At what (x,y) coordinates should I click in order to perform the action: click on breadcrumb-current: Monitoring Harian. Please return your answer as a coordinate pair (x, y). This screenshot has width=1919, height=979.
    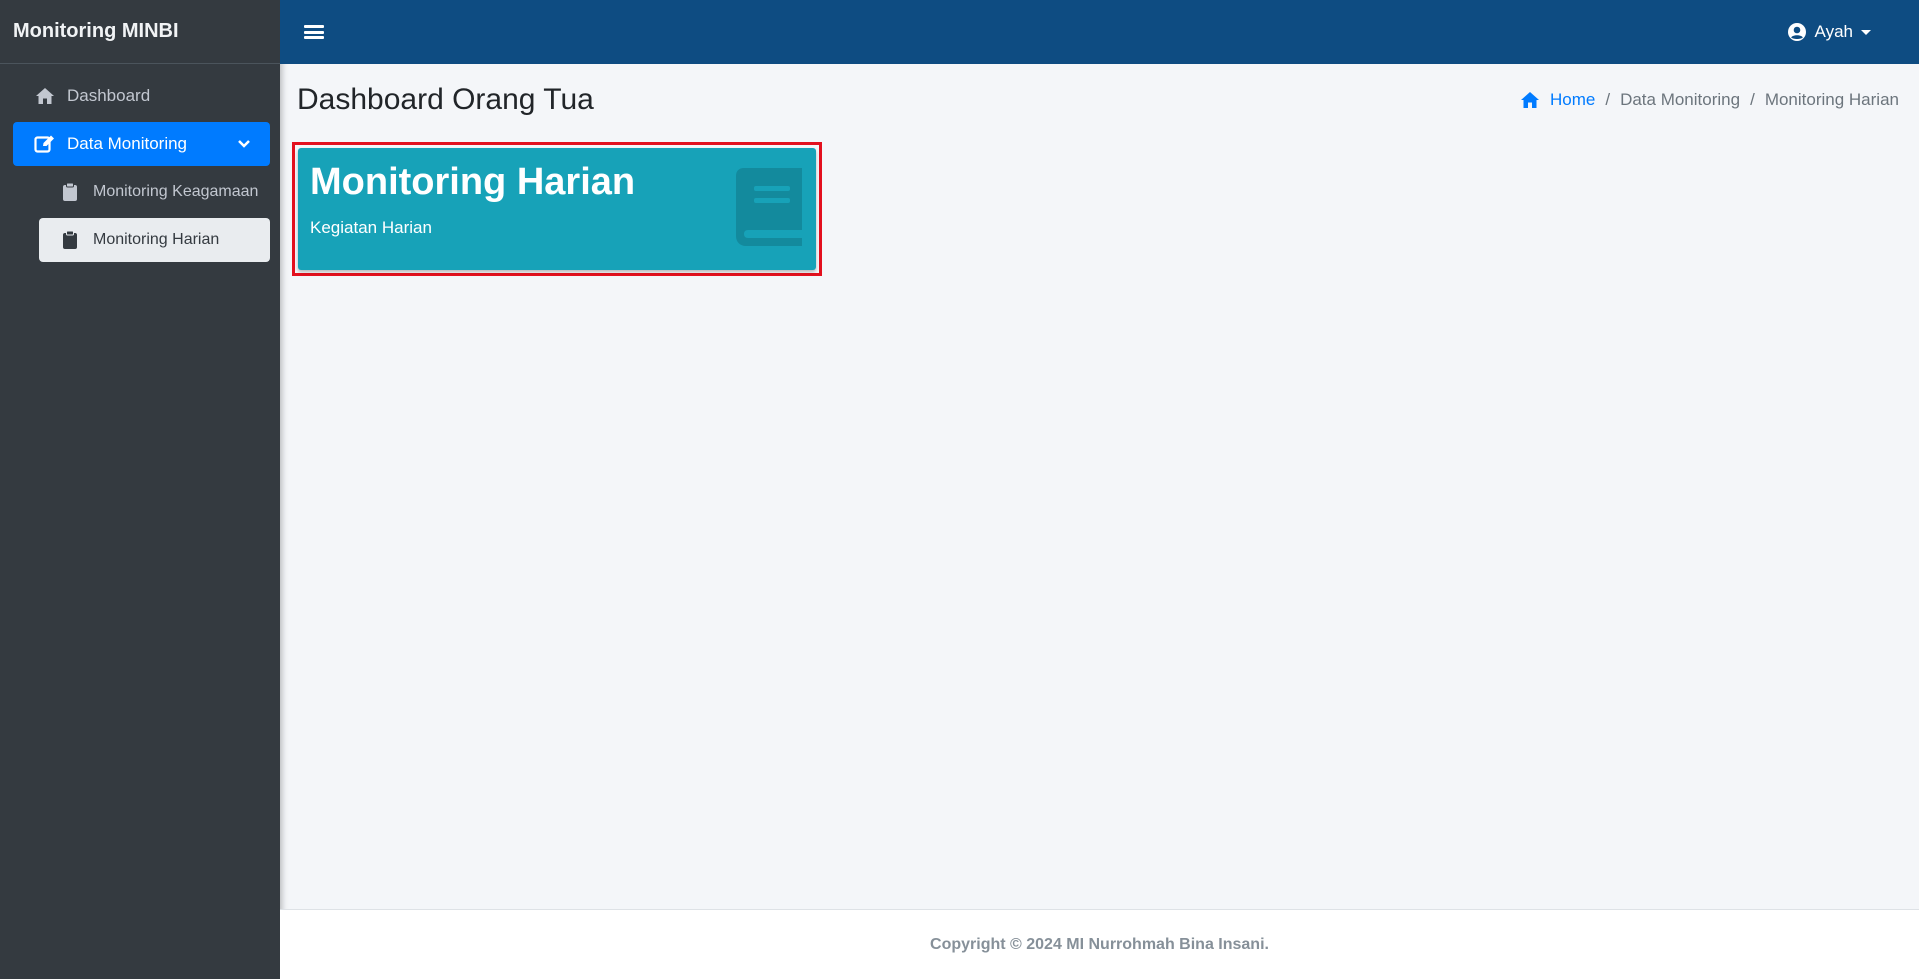
    Looking at the image, I should click on (1831, 99).